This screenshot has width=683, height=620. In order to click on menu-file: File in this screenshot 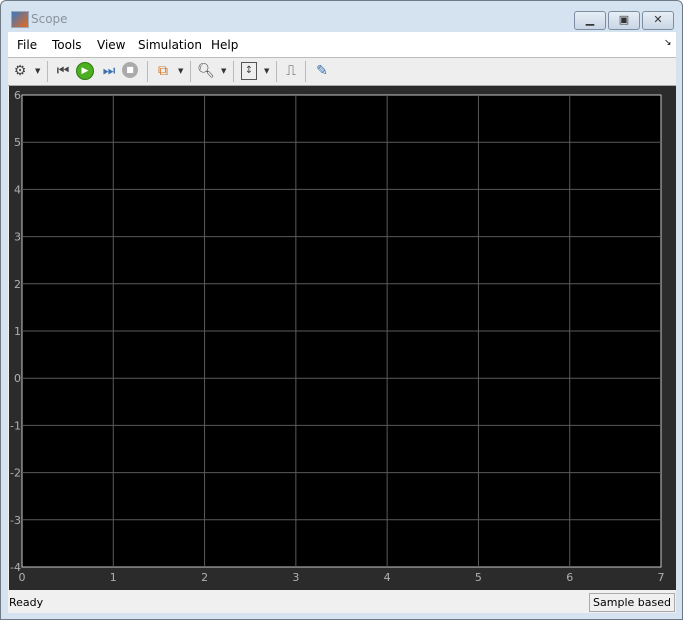, I will do `click(27, 45)`.